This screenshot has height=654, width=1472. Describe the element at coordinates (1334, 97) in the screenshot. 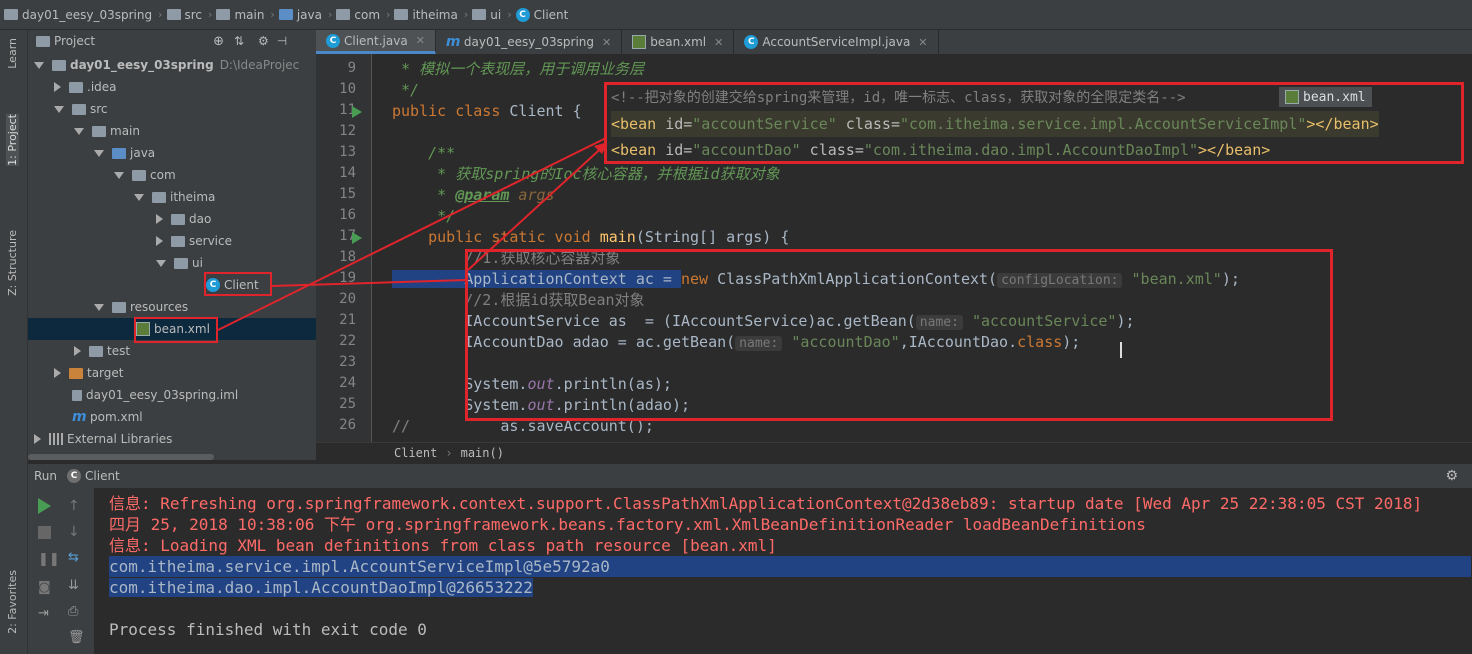

I see `badge-label: bean.xml` at that location.